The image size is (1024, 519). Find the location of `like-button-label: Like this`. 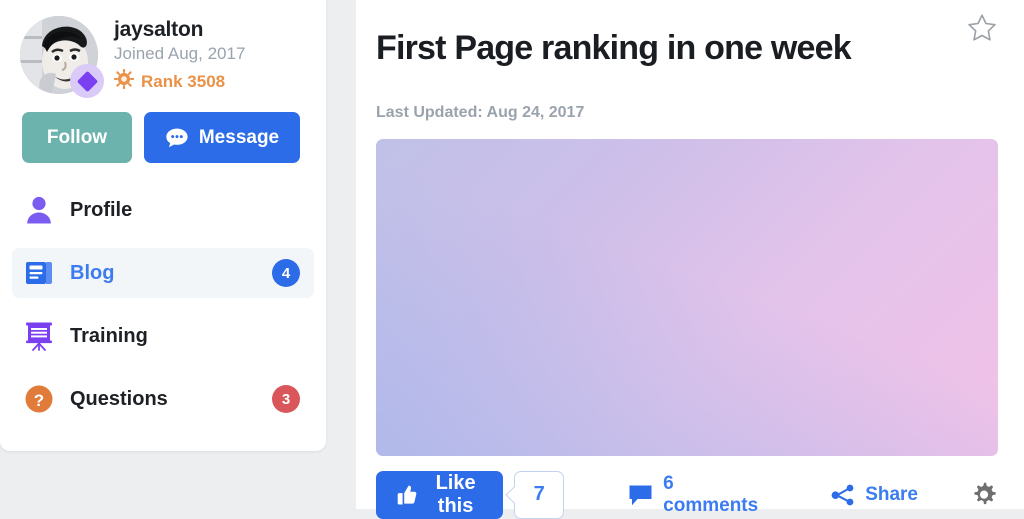

like-button-label: Like this is located at coordinates (455, 494).